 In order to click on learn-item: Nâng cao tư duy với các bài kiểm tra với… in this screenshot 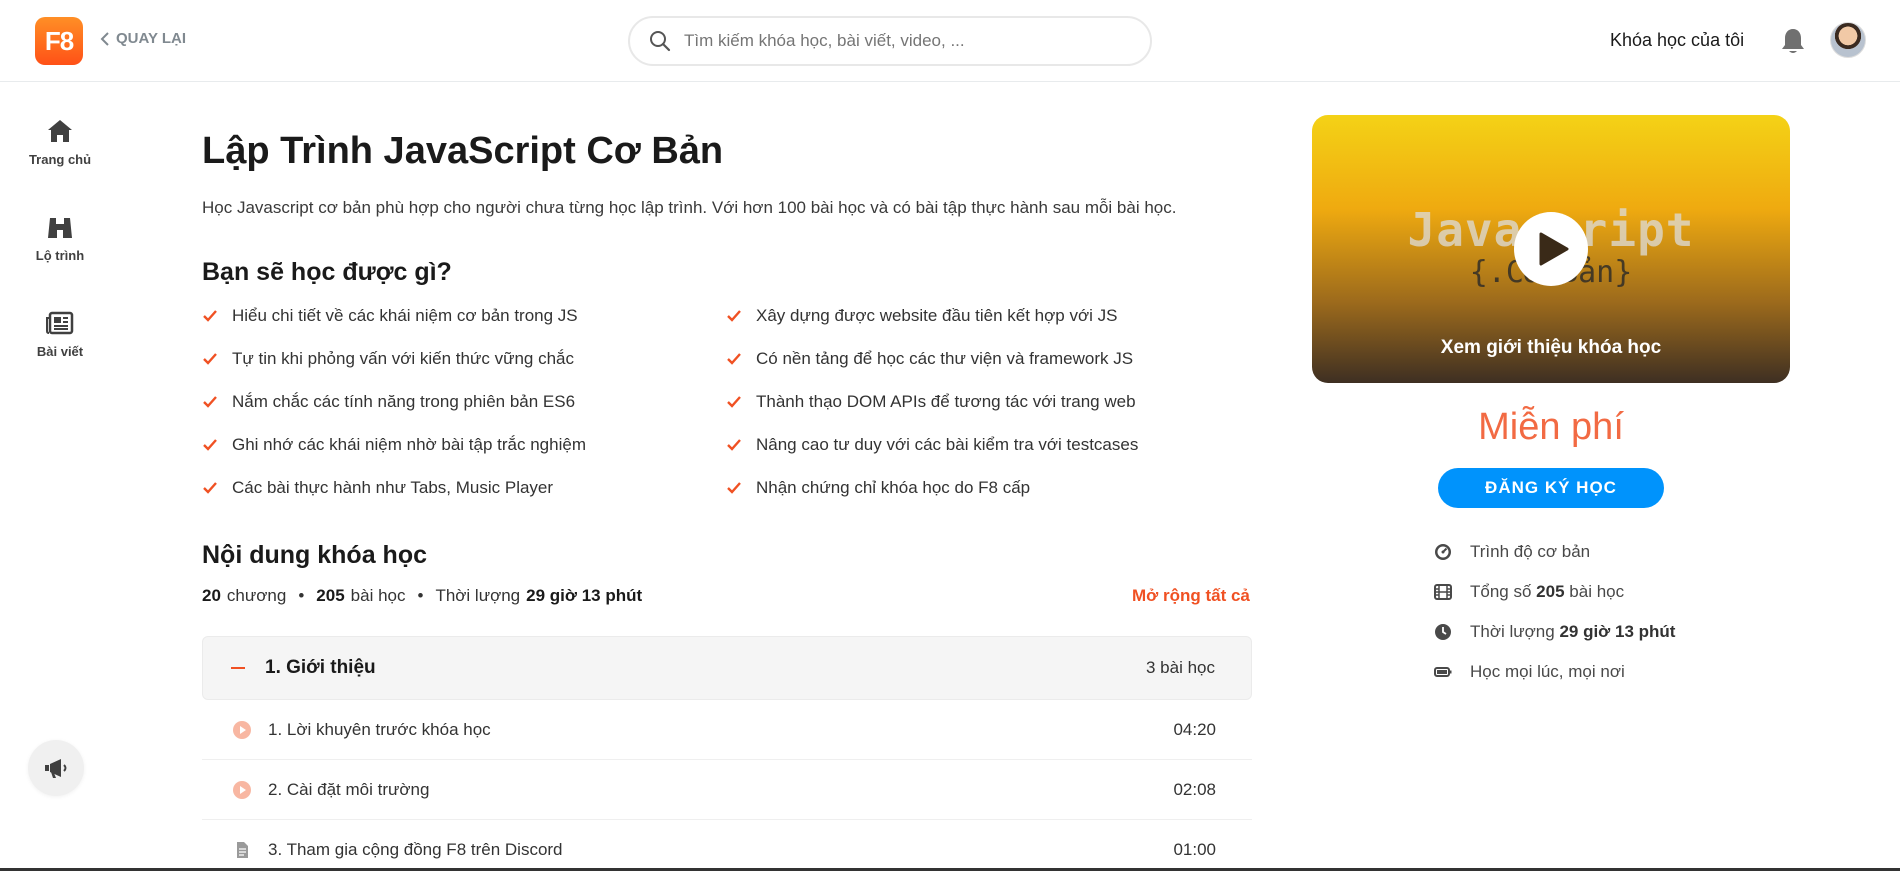, I will do `click(932, 445)`.